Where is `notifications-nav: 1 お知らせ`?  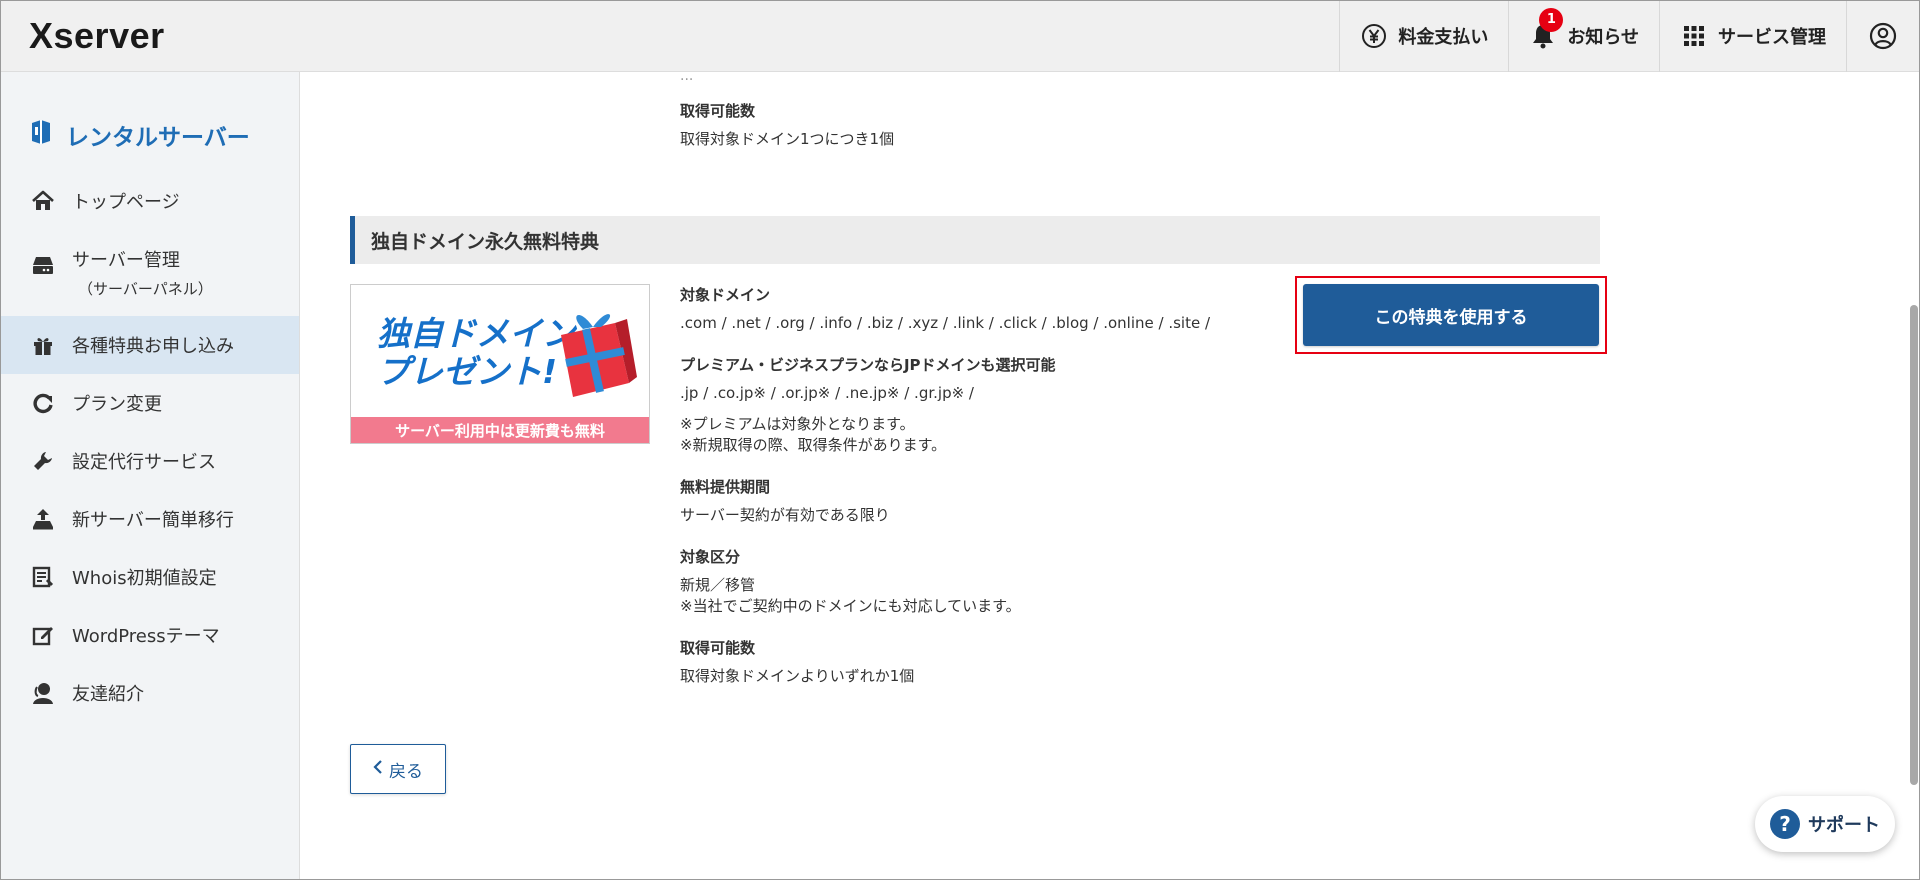 notifications-nav: 1 お知らせ is located at coordinates (1583, 36).